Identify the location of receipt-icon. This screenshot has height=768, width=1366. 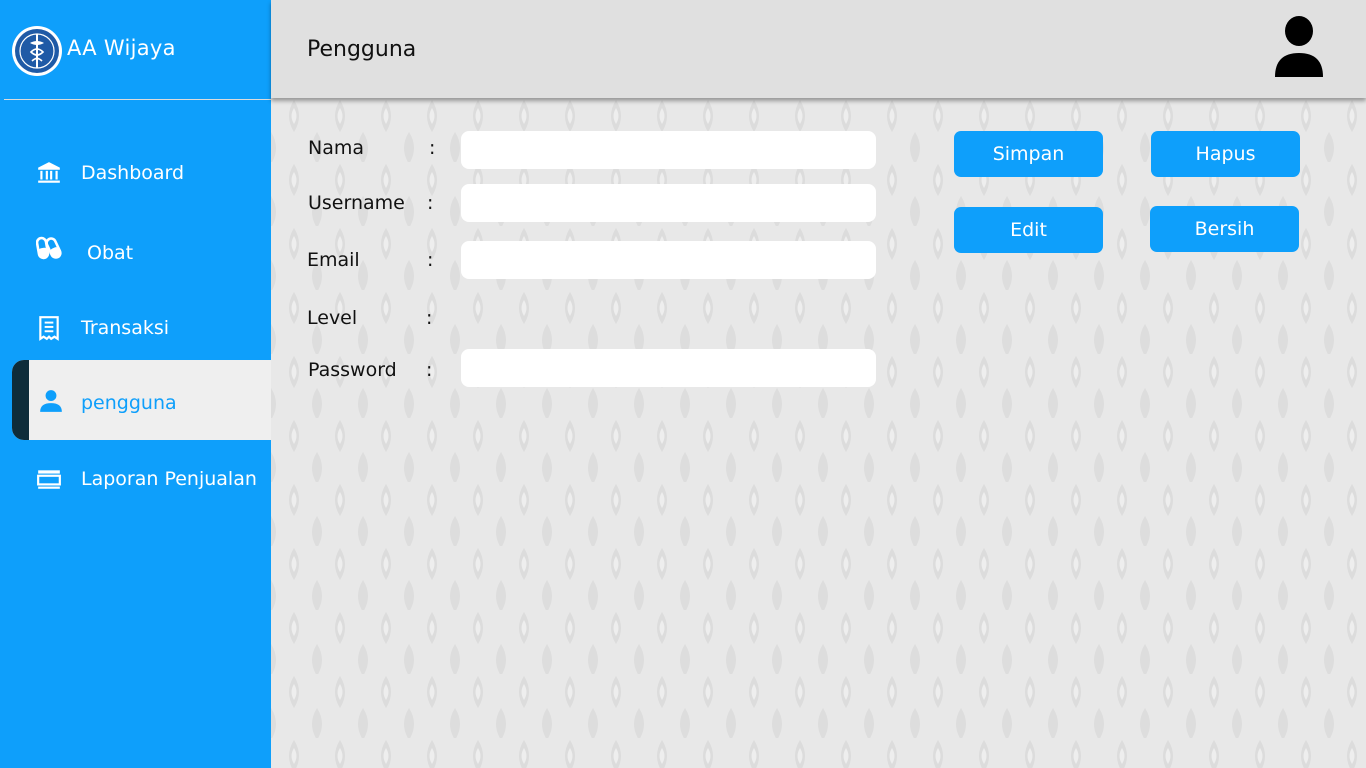
(49, 328).